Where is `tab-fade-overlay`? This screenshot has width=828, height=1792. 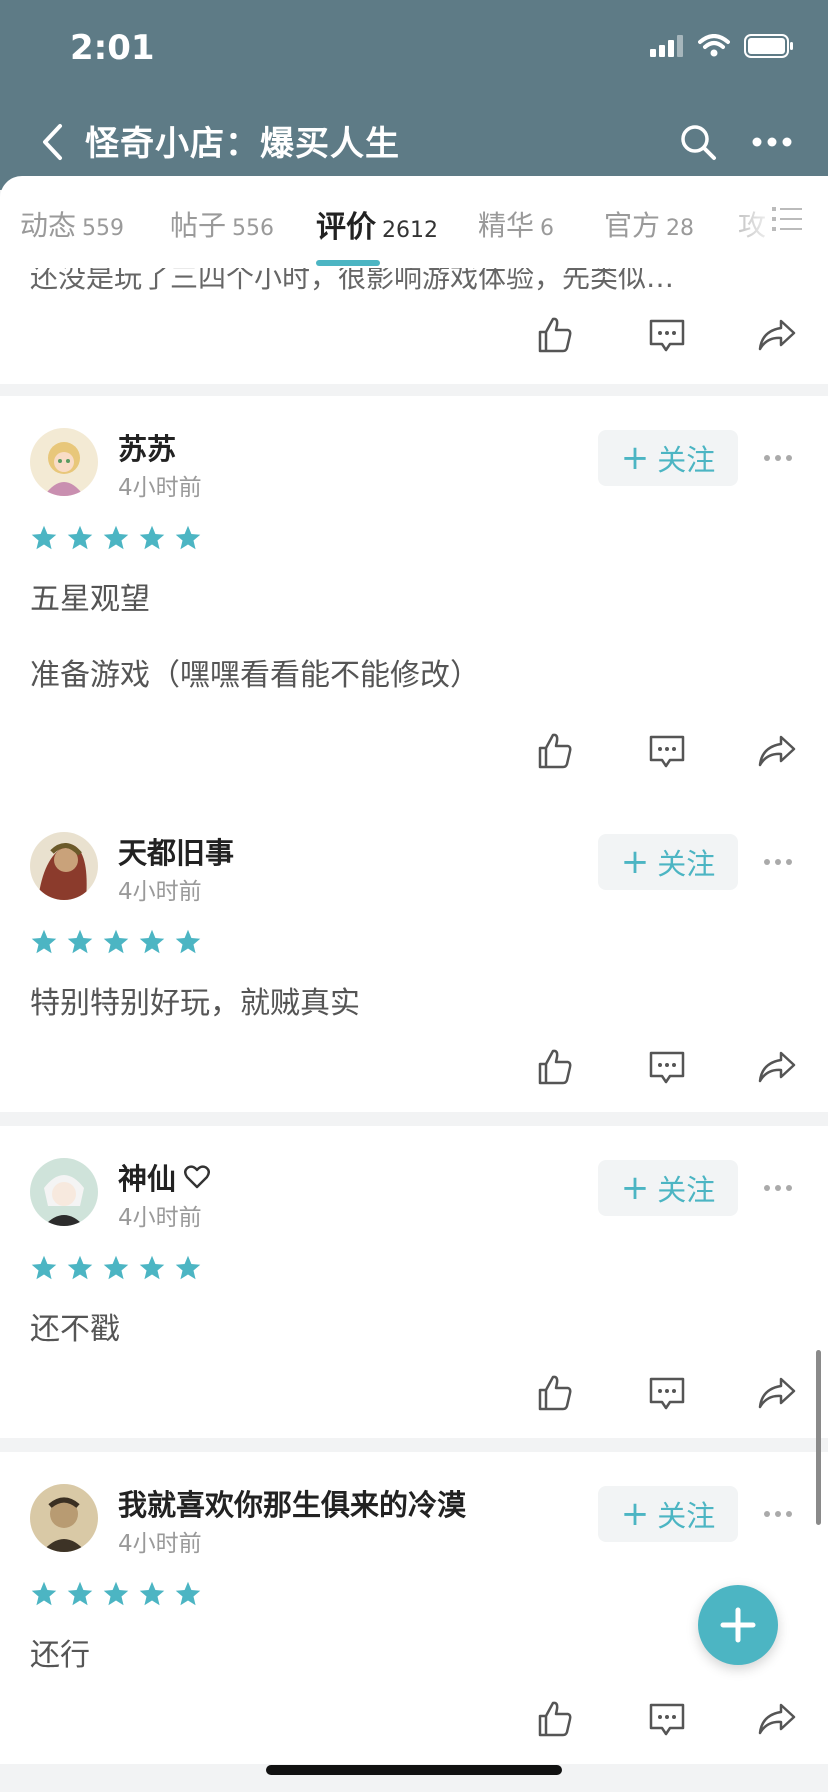 tab-fade-overlay is located at coordinates (768, 222).